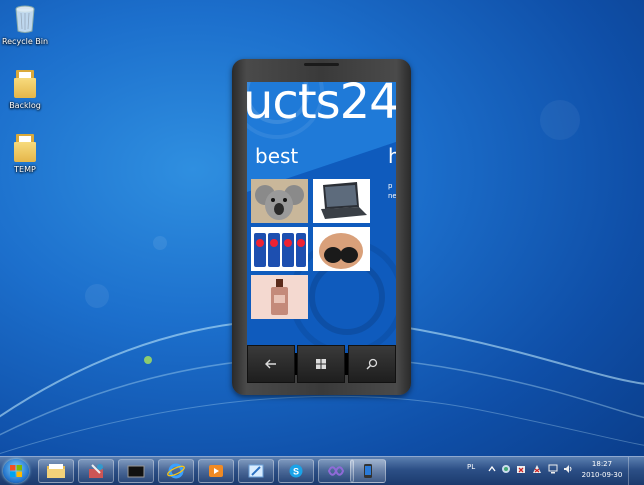 The image size is (644, 485). Describe the element at coordinates (506, 469) in the screenshot. I see `network-tray-icon` at that location.